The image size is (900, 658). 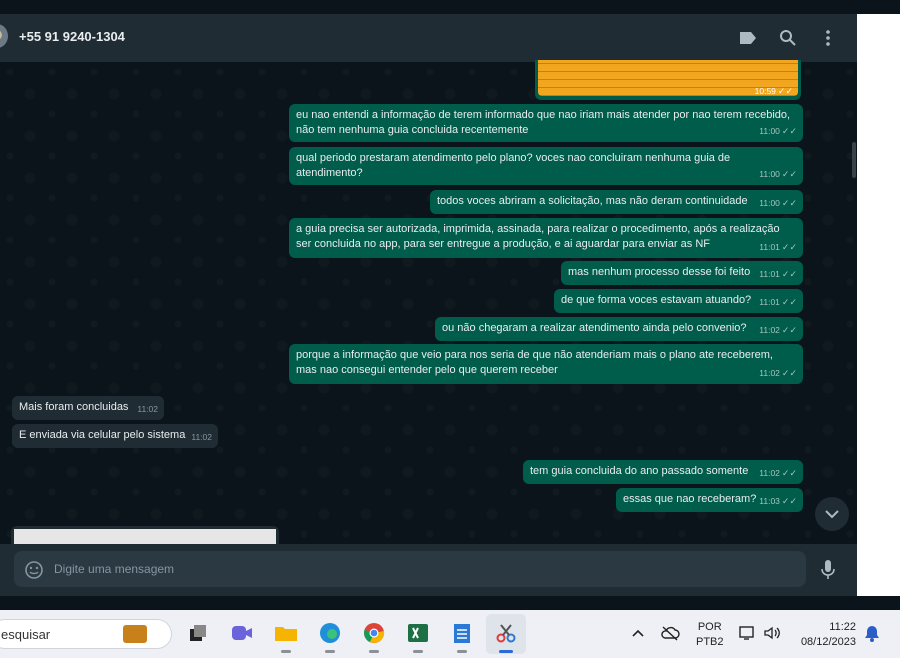 I want to click on volume-icon, so click(x=772, y=633).